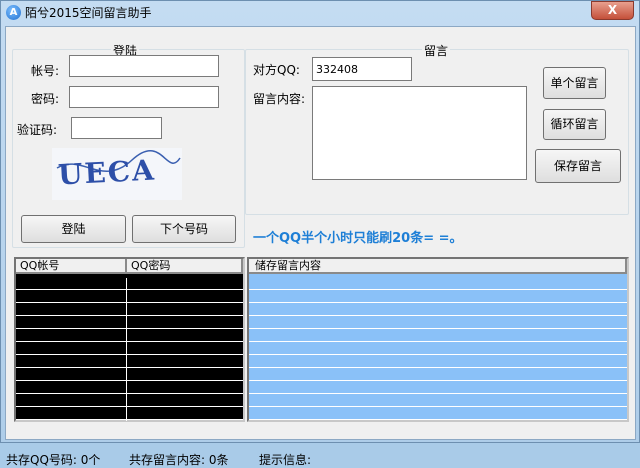 This screenshot has height=468, width=640. Describe the element at coordinates (419, 133) in the screenshot. I see `content-textarea` at that location.